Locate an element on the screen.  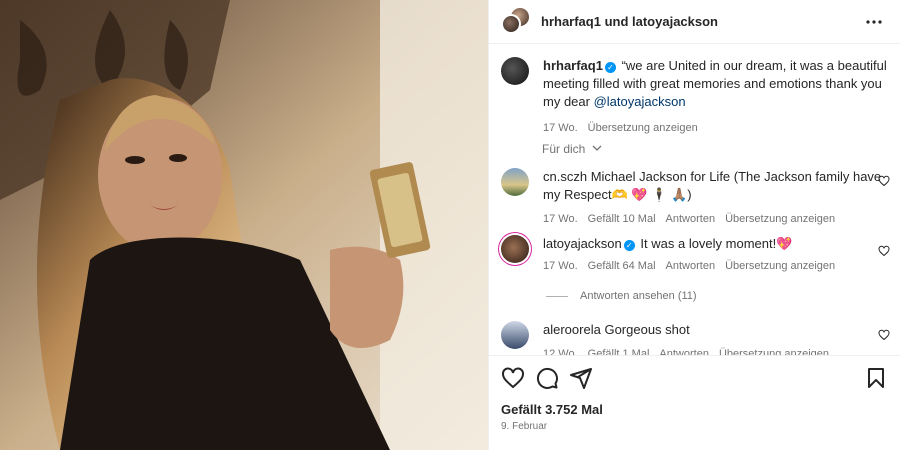
caption-meta: 17 Wo. Übersetzung anzeigen is located at coordinates (717, 128).